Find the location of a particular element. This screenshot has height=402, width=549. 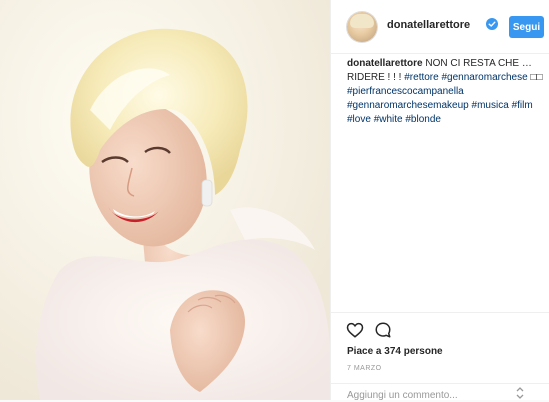

username-link: donatellarettore is located at coordinates (428, 25).